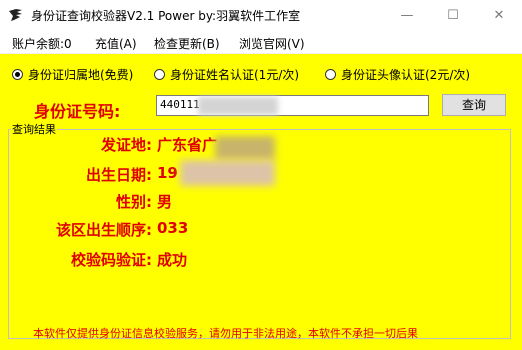 This screenshot has height=350, width=522. What do you see at coordinates (474, 105) in the screenshot?
I see `query-button: 查询` at bounding box center [474, 105].